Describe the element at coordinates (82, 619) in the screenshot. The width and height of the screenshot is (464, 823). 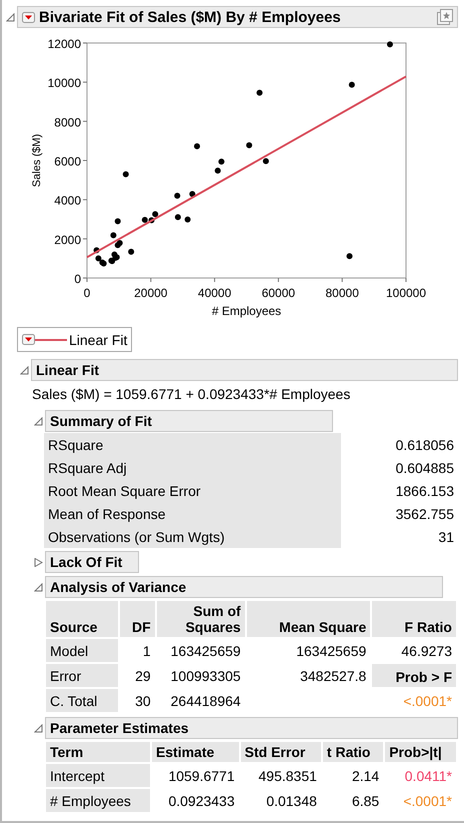
I see `column-header: Source` at that location.